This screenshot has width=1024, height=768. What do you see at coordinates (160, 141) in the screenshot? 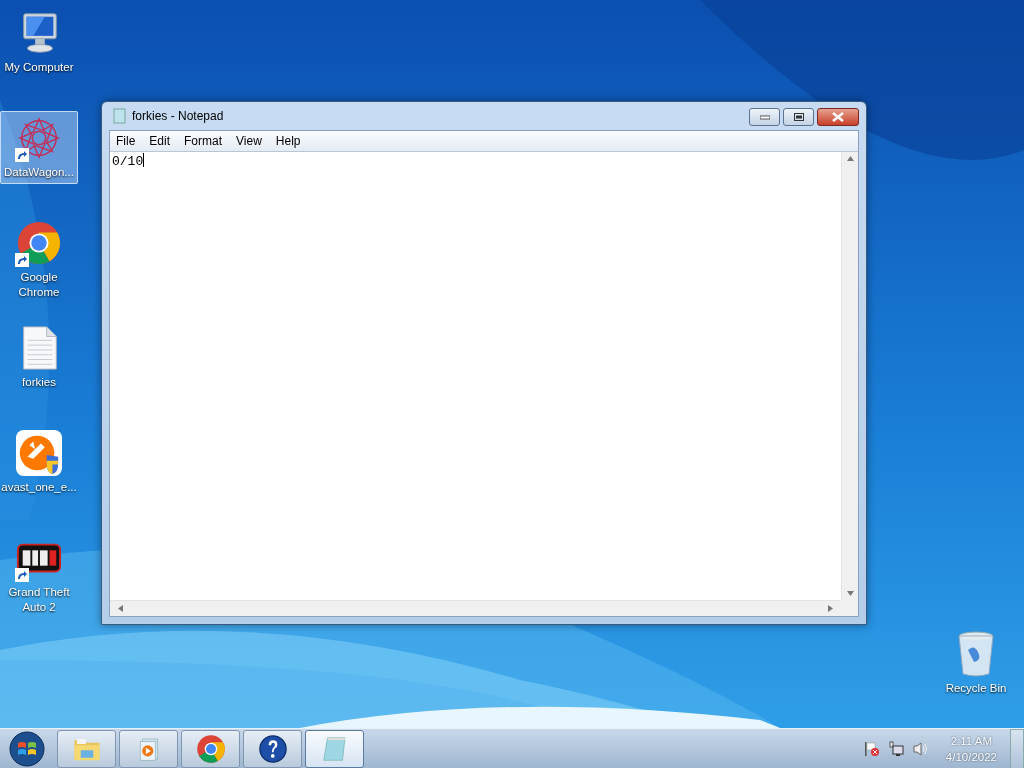
I see `menu-item: Edit` at bounding box center [160, 141].